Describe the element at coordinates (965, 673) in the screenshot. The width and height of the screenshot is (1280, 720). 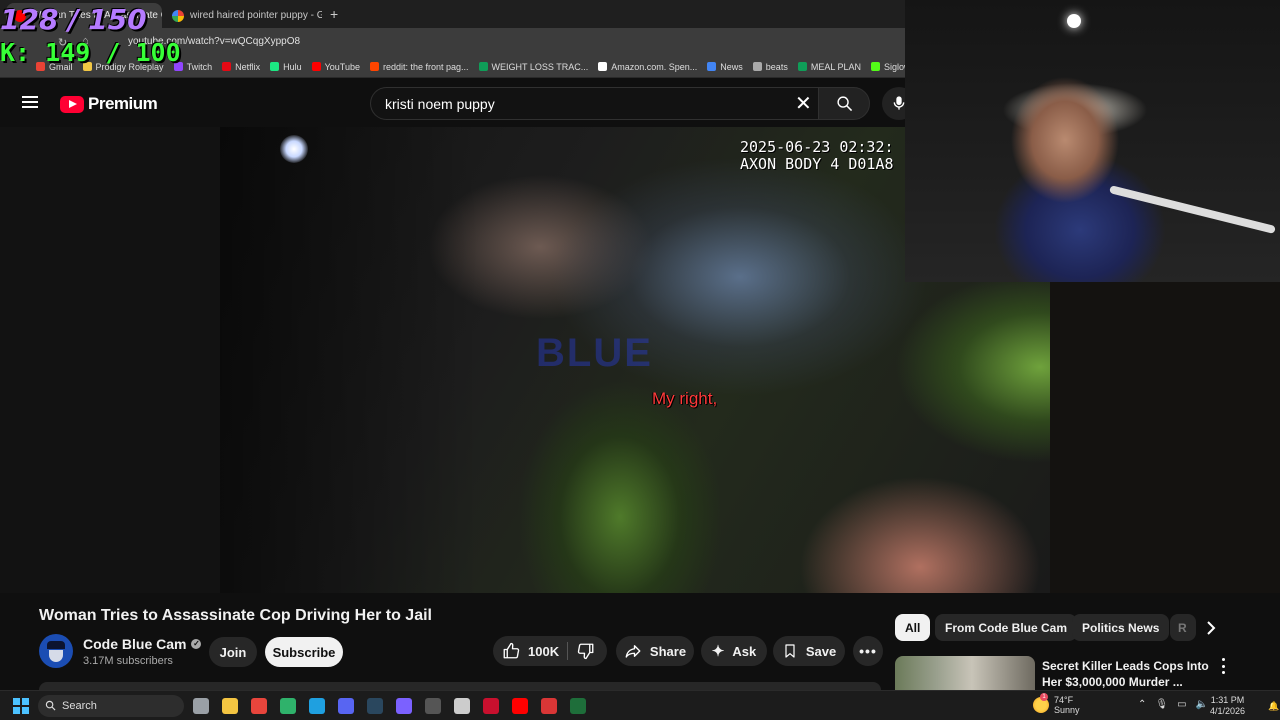
I see `recommended-thumbnail` at that location.